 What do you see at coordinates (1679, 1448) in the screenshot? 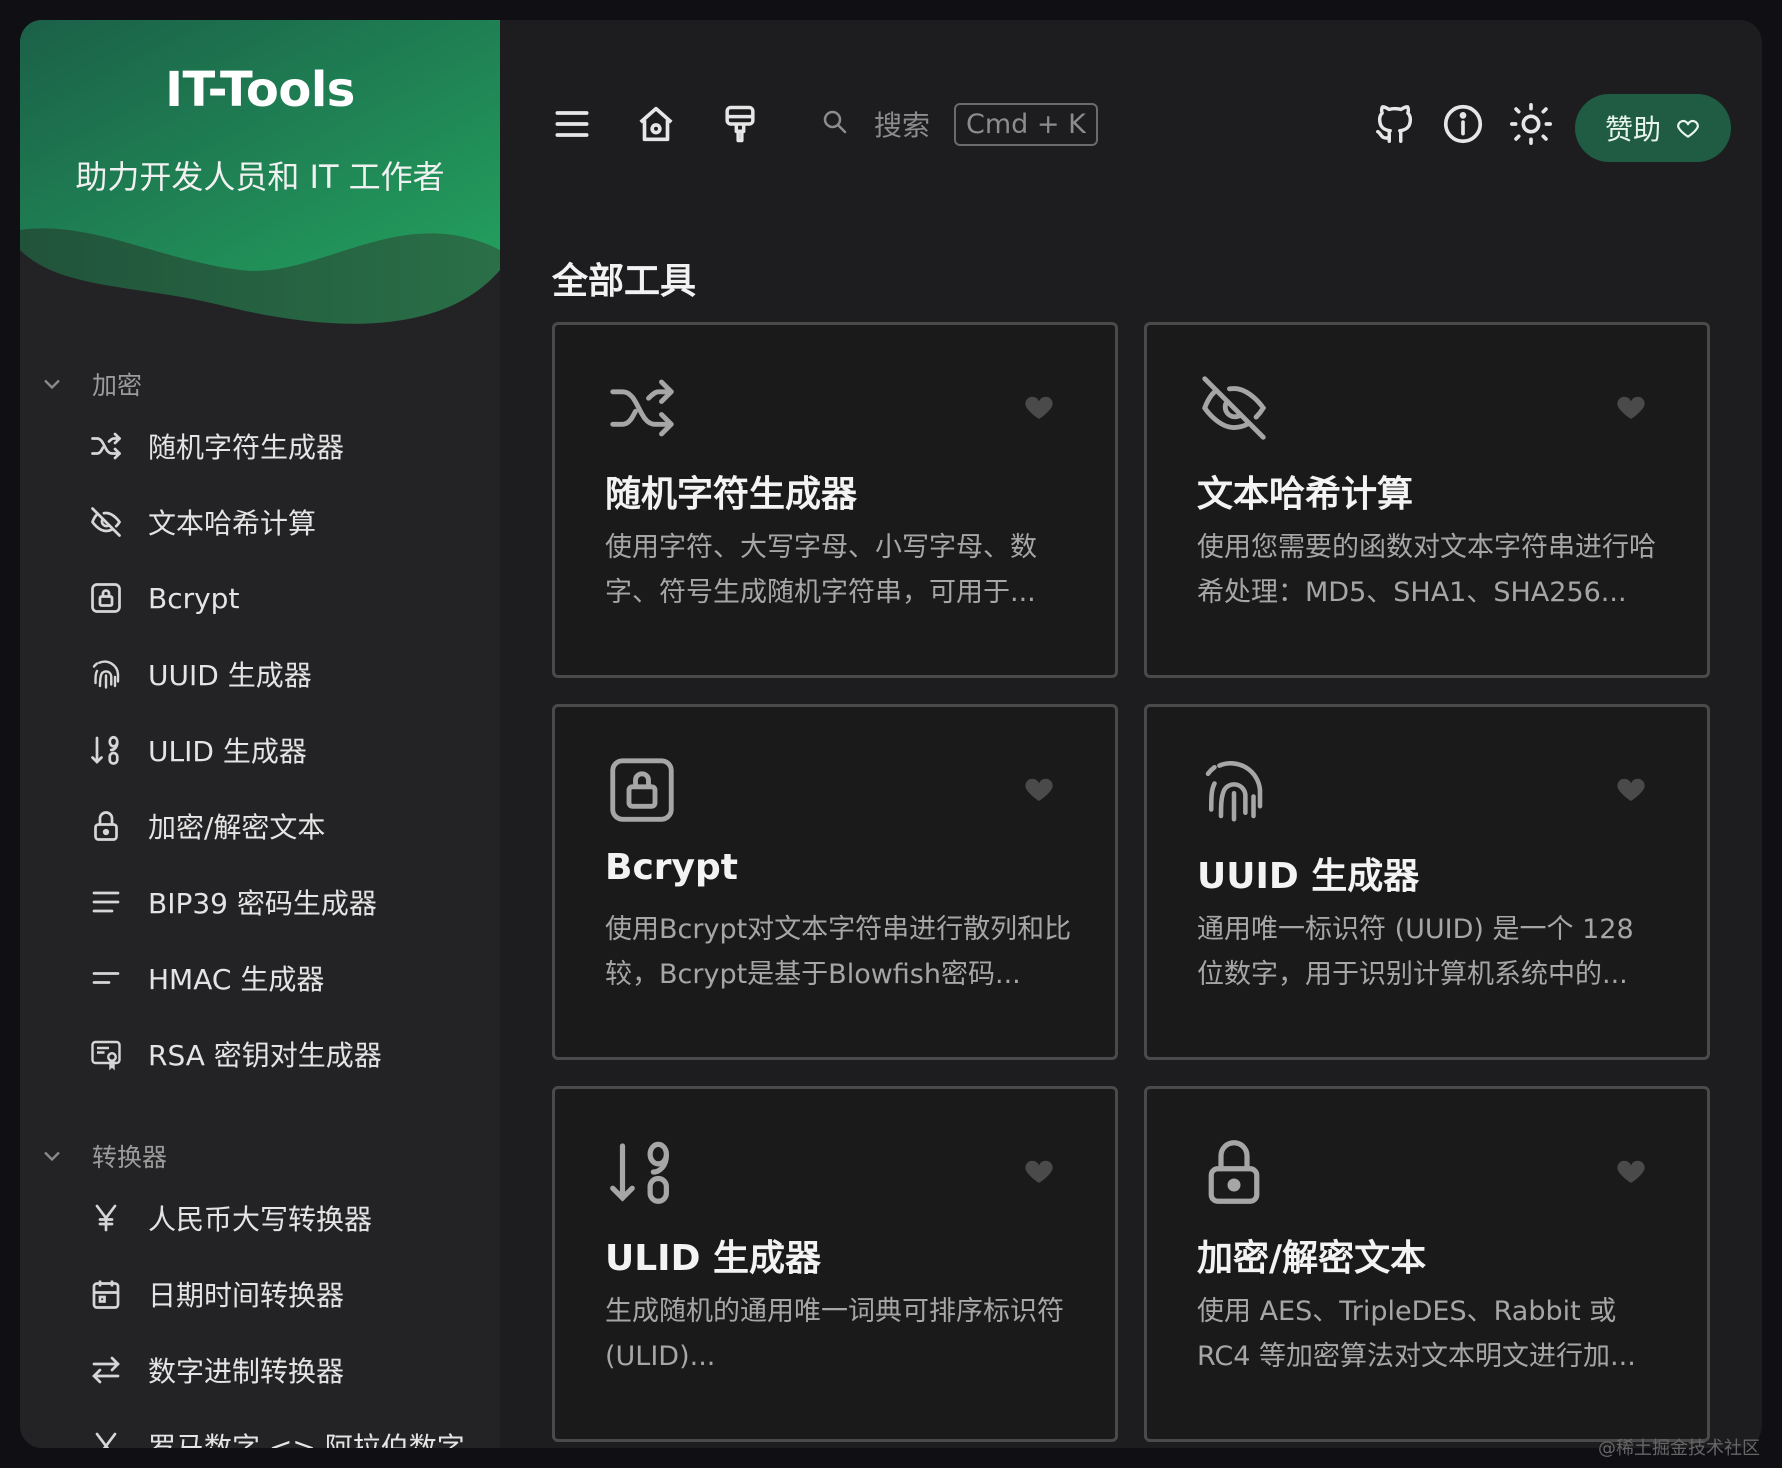
I see `watermark: @稀土掘金技术社区` at bounding box center [1679, 1448].